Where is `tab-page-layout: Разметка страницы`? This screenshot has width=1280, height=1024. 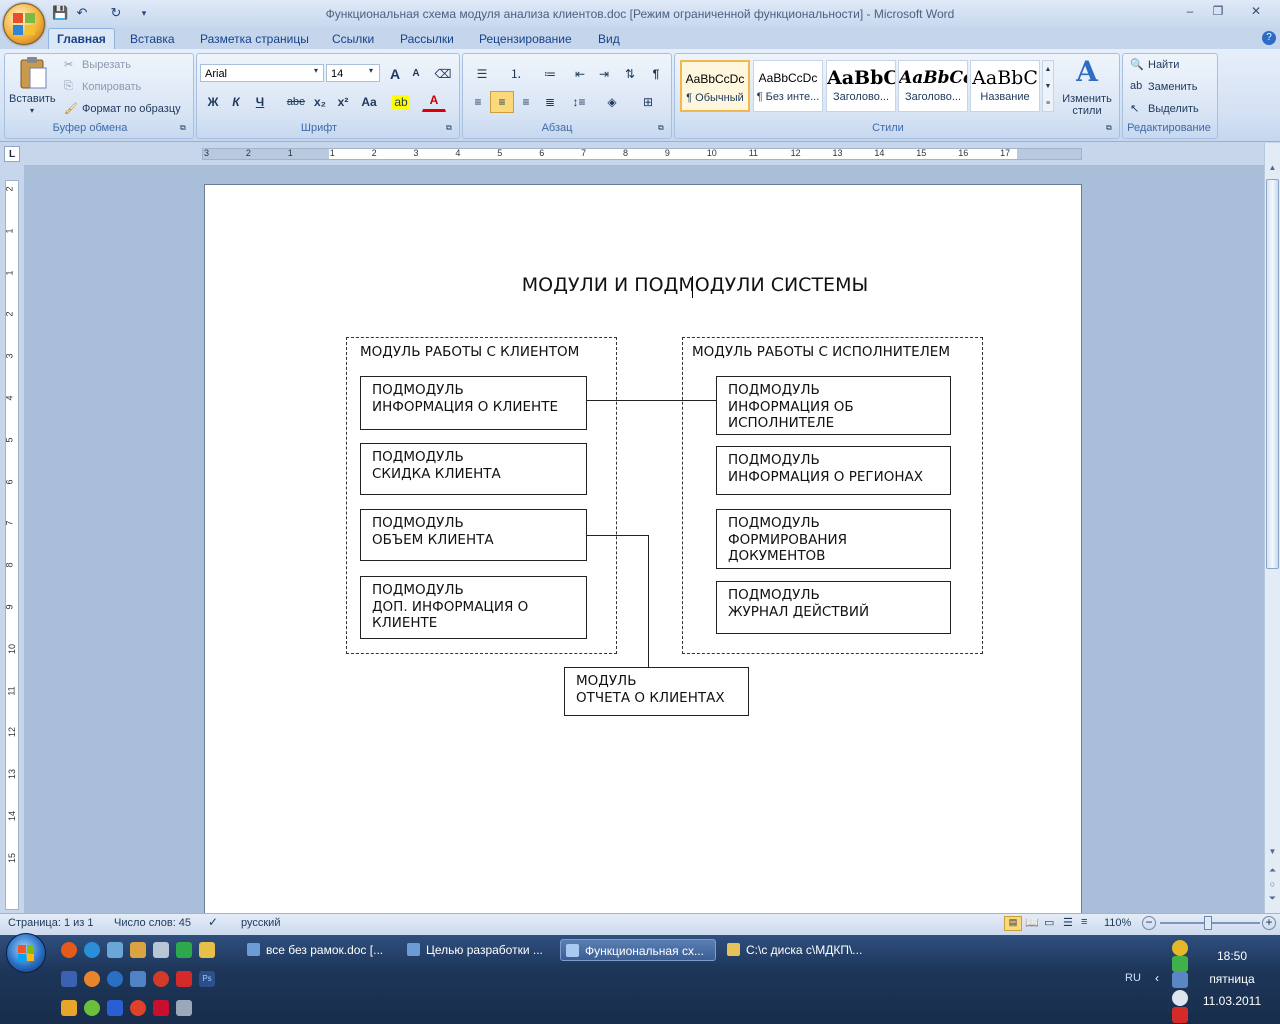 tab-page-layout: Разметка страницы is located at coordinates (254, 40).